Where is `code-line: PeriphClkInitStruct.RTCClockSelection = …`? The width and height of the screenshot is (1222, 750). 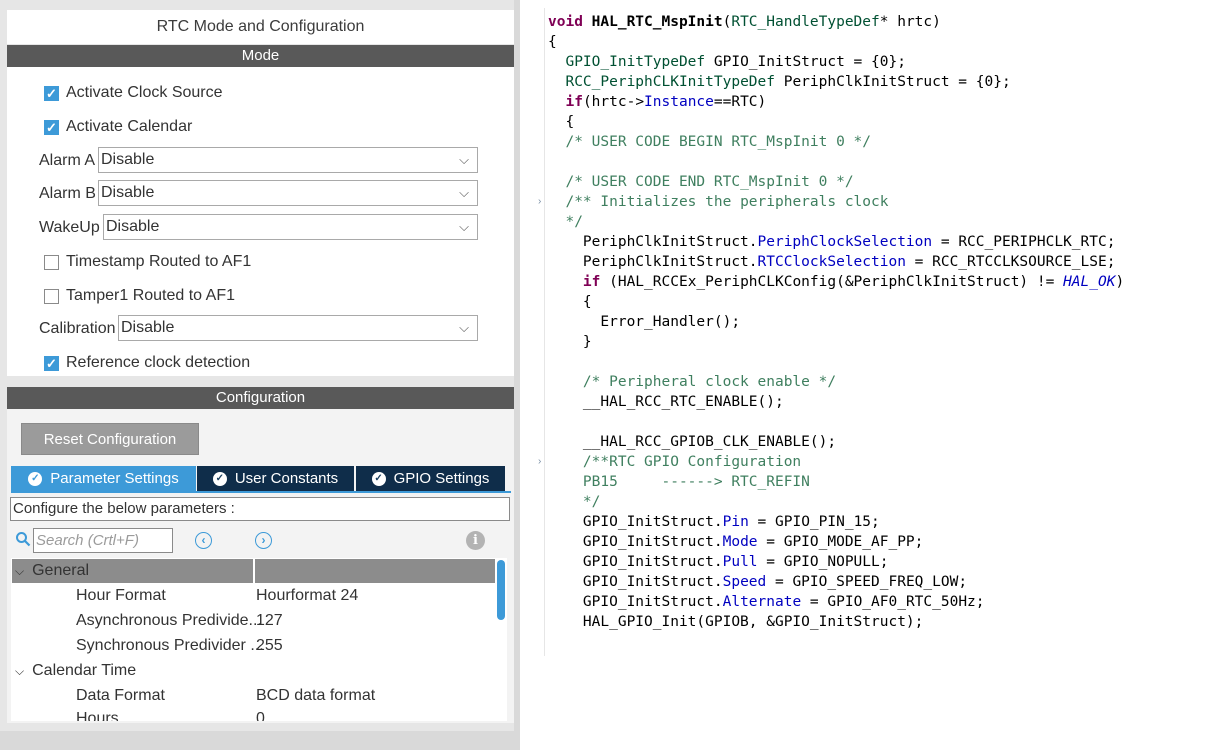
code-line: PeriphClkInitStruct.RTCClockSelection = … is located at coordinates (832, 262).